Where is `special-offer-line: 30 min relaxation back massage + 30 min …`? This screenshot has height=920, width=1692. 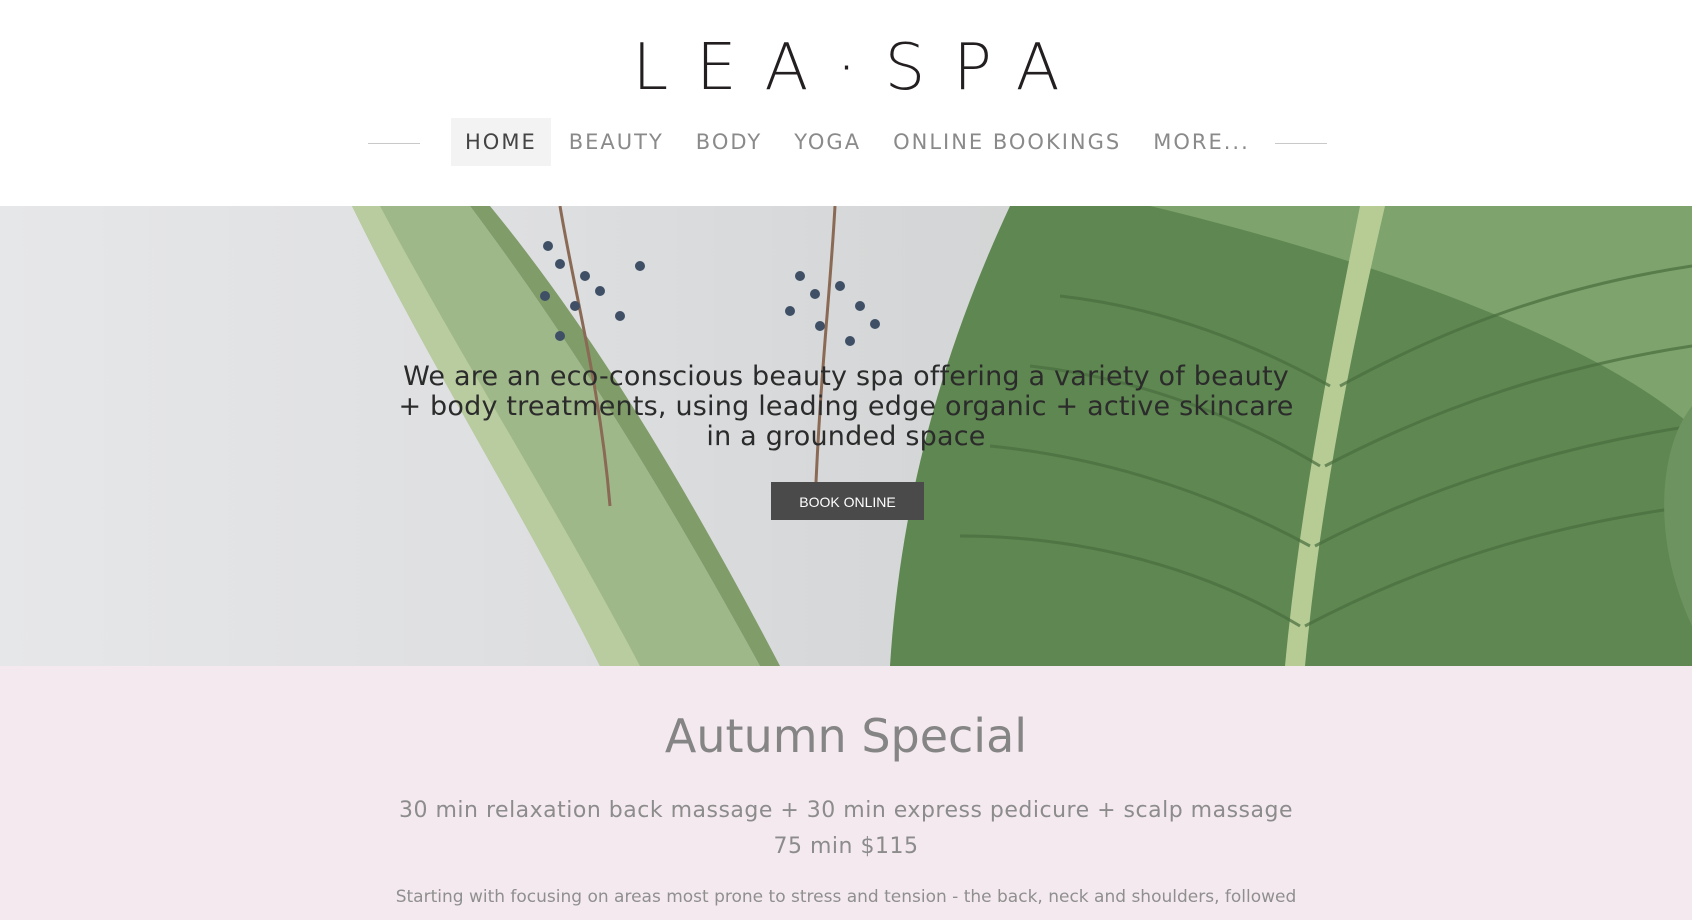
special-offer-line: 30 min relaxation back massage + 30 min … is located at coordinates (846, 810).